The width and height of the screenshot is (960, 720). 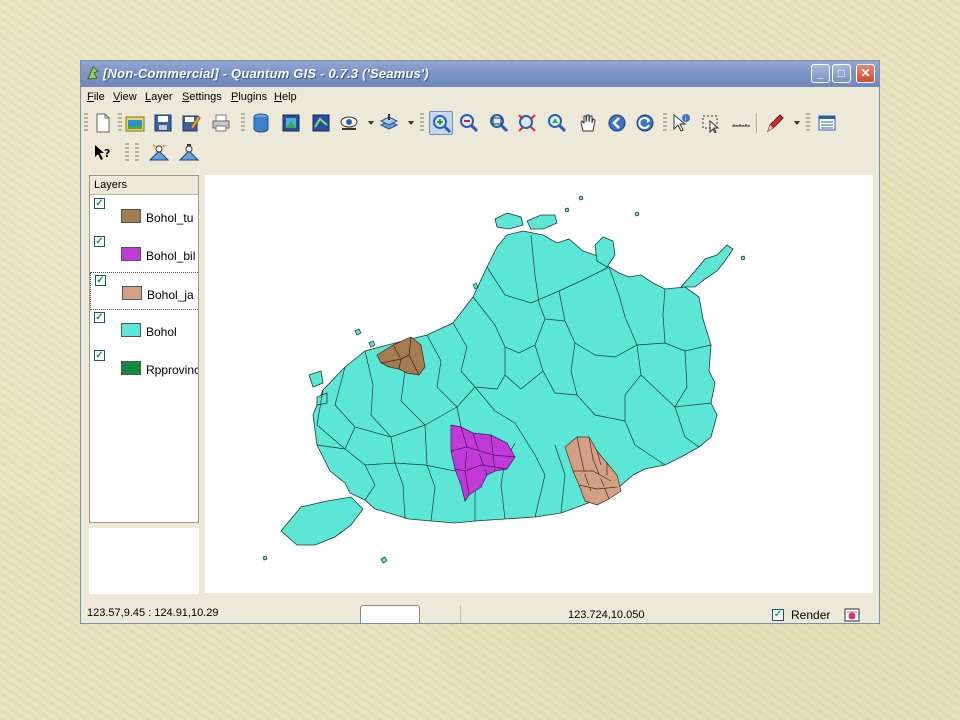 I want to click on add-postgis-layer-button, so click(x=321, y=123).